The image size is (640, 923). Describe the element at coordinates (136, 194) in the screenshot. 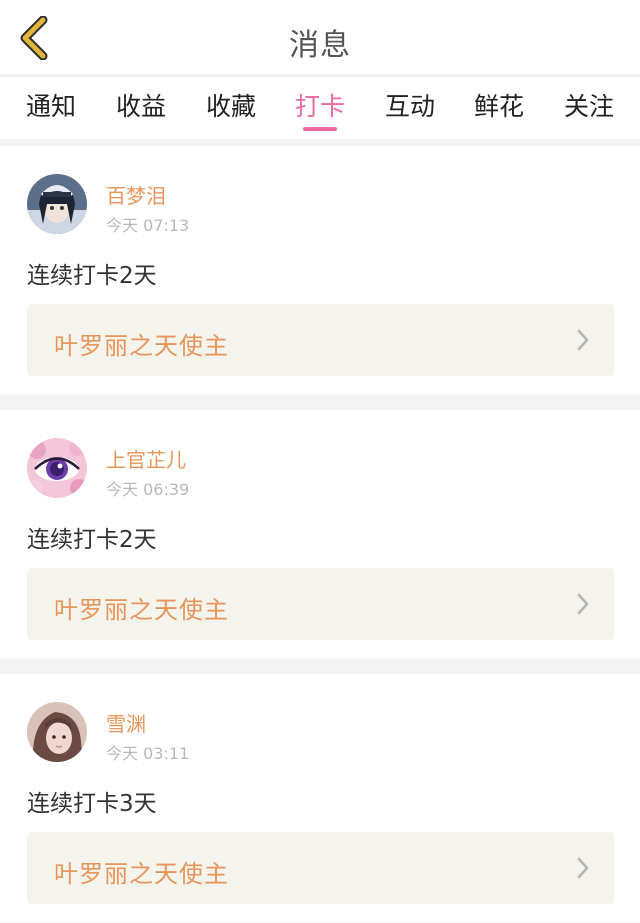

I see `username: 百梦泪` at that location.